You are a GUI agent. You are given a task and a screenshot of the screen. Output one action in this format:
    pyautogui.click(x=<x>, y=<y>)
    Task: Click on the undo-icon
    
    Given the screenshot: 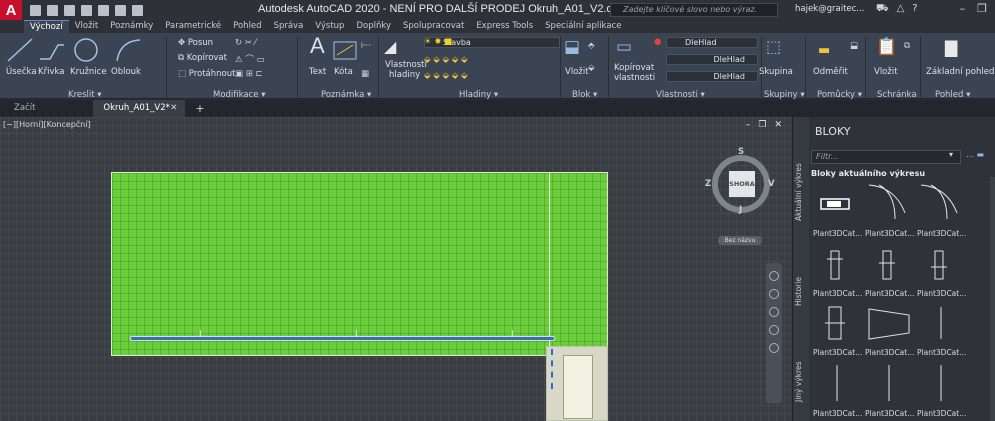 What is the action you would take?
    pyautogui.click(x=120, y=10)
    